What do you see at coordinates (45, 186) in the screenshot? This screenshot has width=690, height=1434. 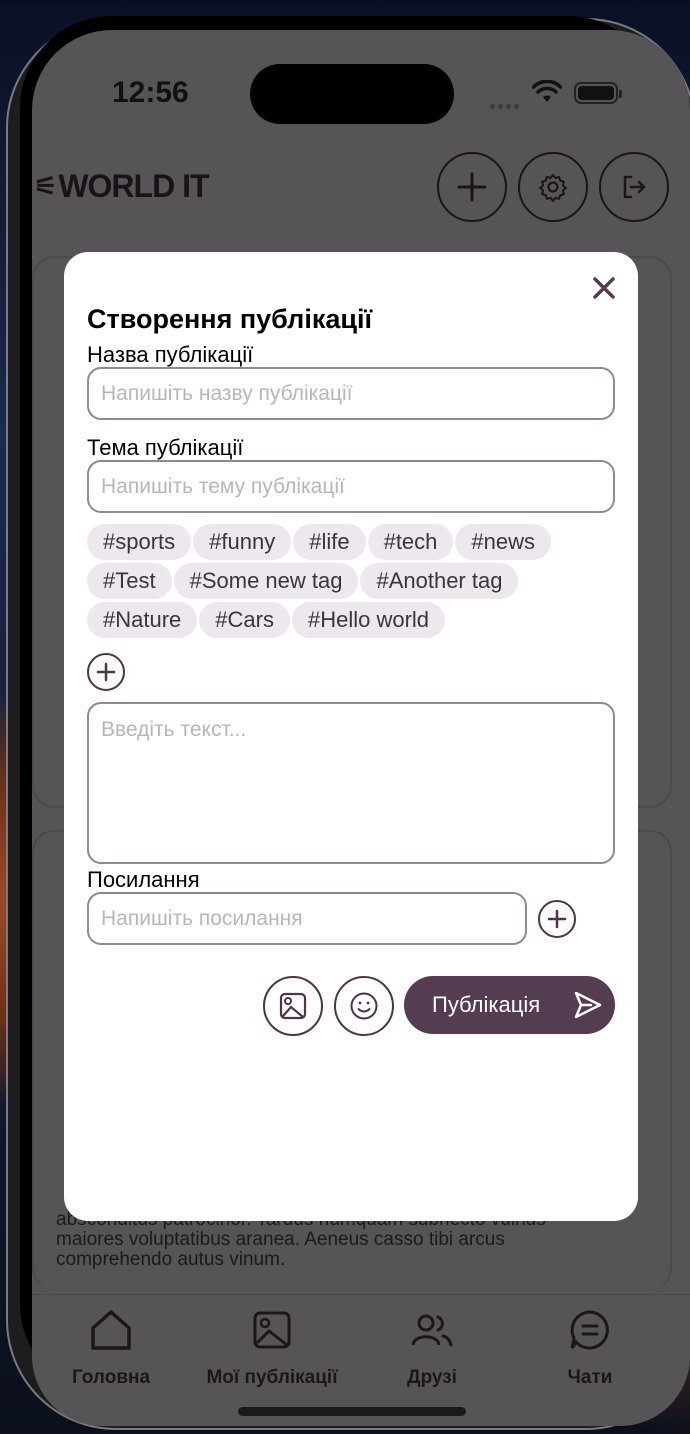 I see `logo-mark-icon: ⚟` at bounding box center [45, 186].